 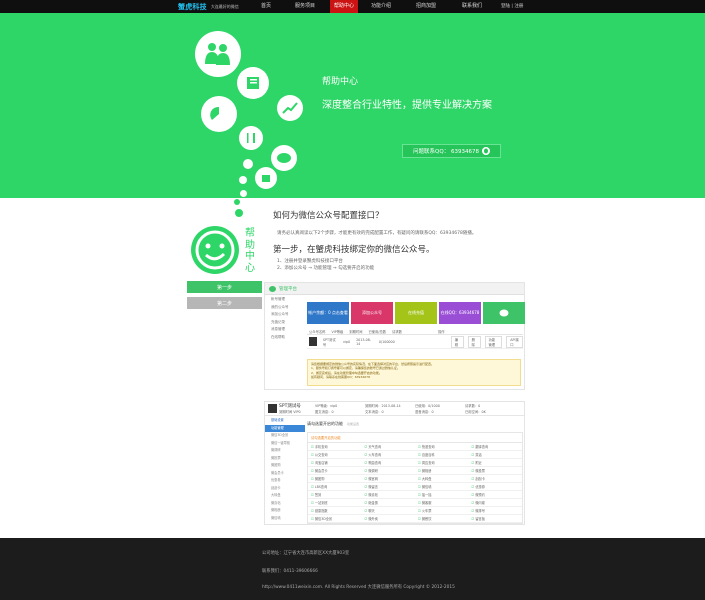 What do you see at coordinates (427, 406) in the screenshot?
I see `info-item: 已使用：0/1000` at bounding box center [427, 406].